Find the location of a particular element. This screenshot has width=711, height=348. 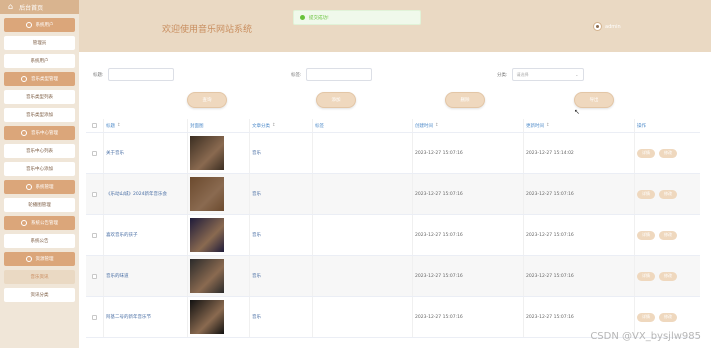

success-toast: 提交成功! is located at coordinates (357, 17).